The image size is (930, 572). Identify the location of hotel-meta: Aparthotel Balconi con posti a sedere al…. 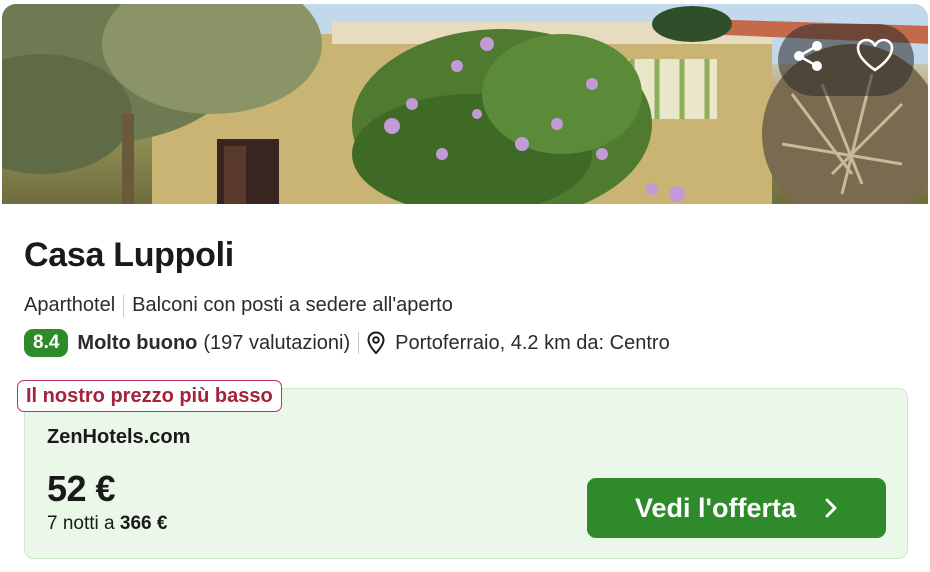
(238, 305).